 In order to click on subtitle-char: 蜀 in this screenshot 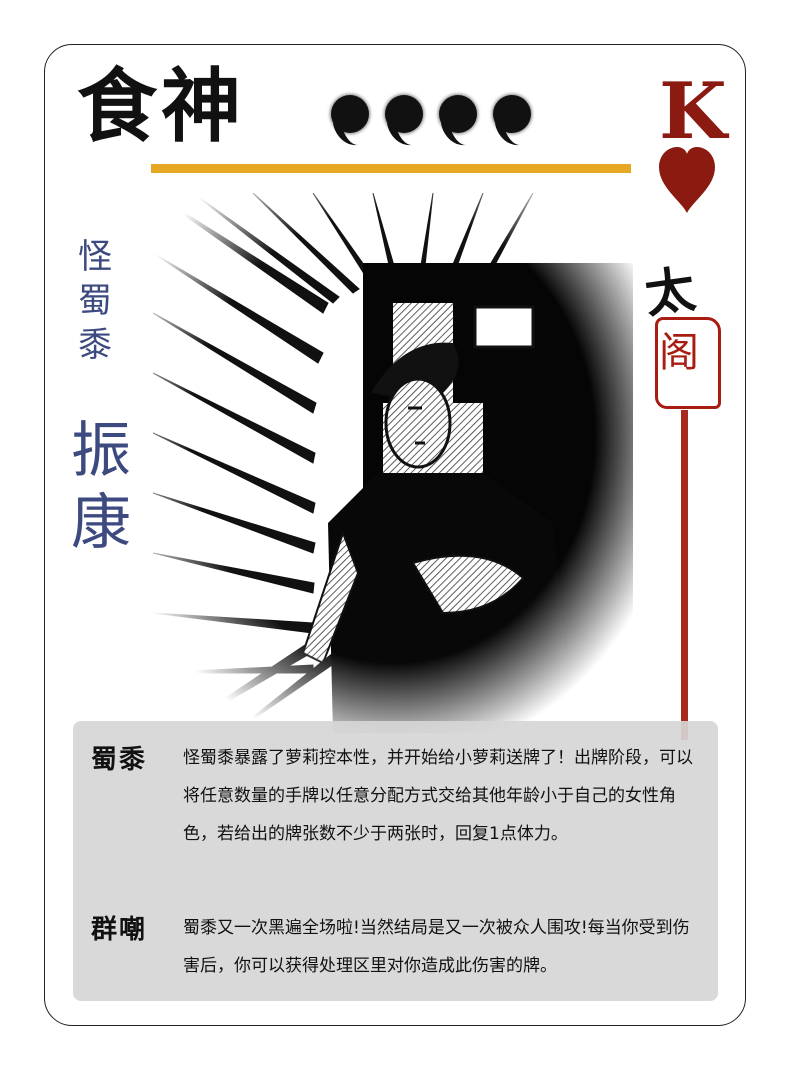, I will do `click(95, 301)`.